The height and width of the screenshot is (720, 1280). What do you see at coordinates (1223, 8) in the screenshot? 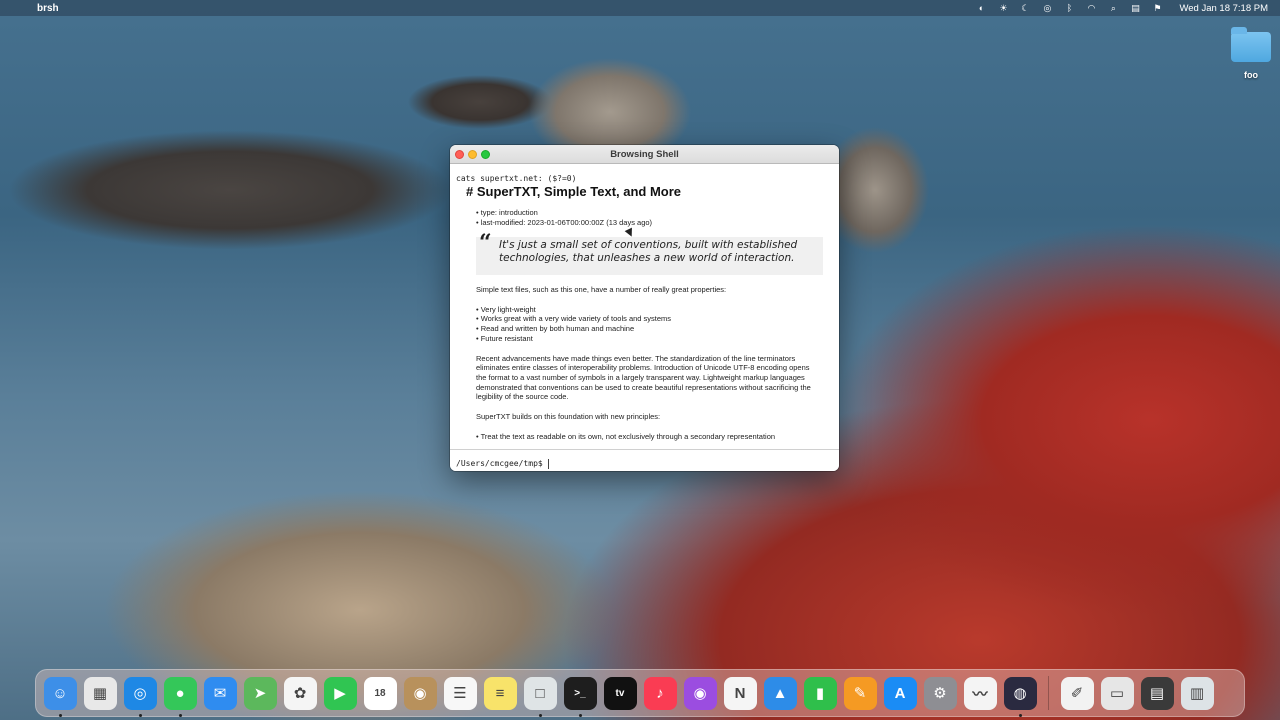
I see `menu-clock: Wed Jan 18 7:18 PM` at bounding box center [1223, 8].